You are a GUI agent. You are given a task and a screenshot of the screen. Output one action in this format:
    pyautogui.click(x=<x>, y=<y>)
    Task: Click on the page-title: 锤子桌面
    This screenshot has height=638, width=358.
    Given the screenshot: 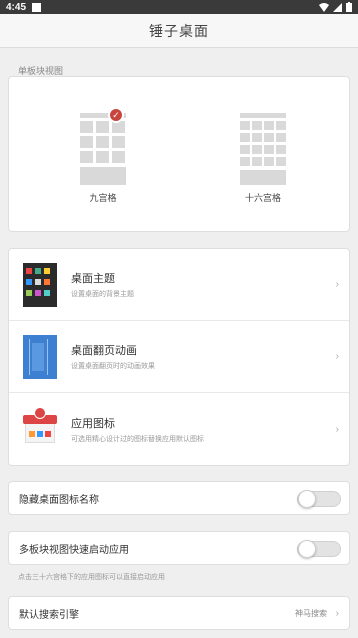 What is the action you would take?
    pyautogui.click(x=179, y=31)
    